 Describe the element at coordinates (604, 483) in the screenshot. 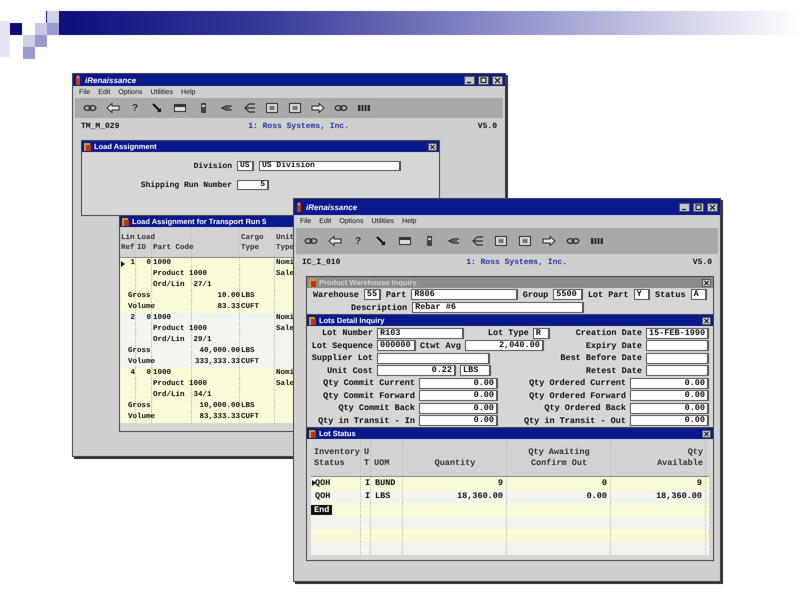

I see `table-cell-text: 0` at that location.